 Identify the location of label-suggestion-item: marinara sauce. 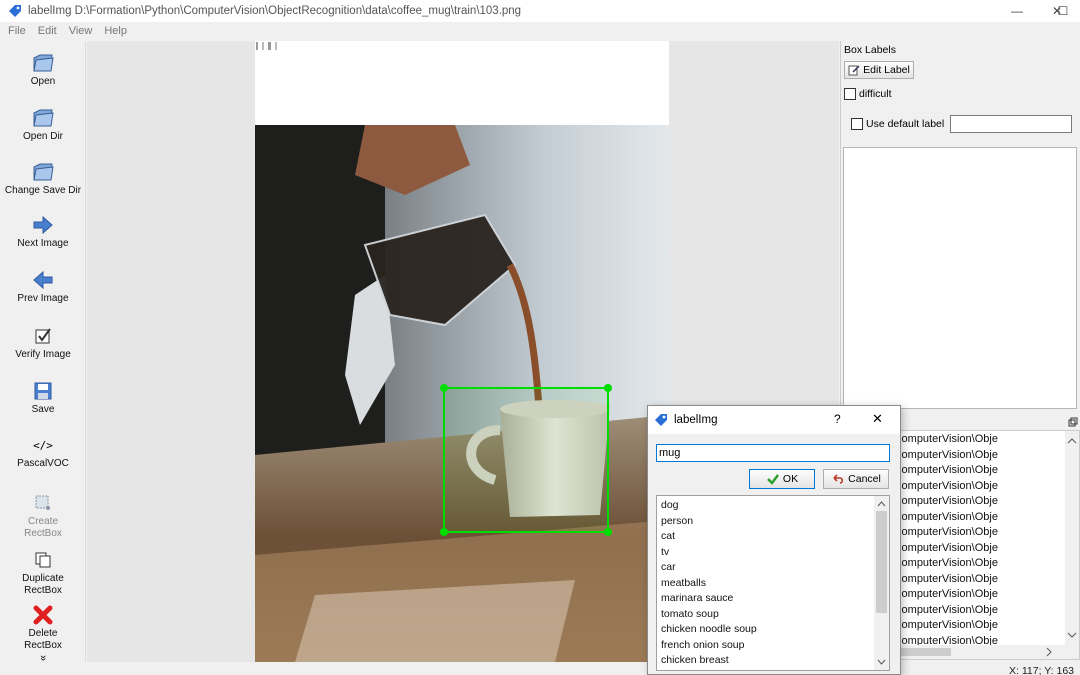
(697, 599).